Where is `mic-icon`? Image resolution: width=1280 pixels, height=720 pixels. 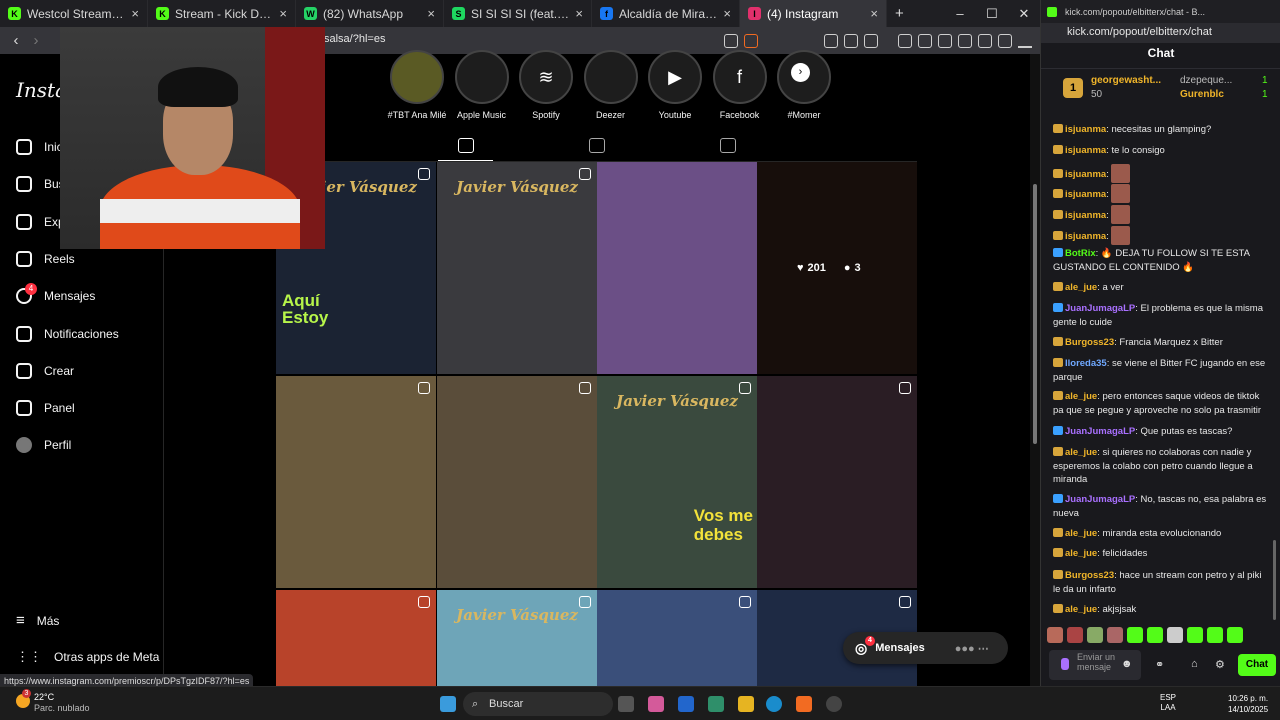 mic-icon is located at coordinates (1065, 664).